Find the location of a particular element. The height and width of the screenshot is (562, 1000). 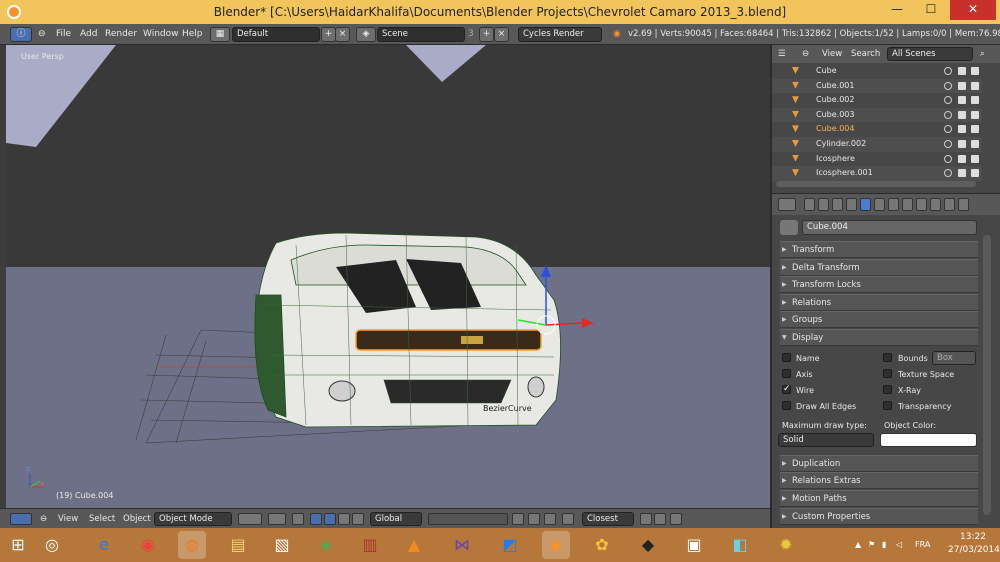

tab-texture-icon is located at coordinates (935, 204).